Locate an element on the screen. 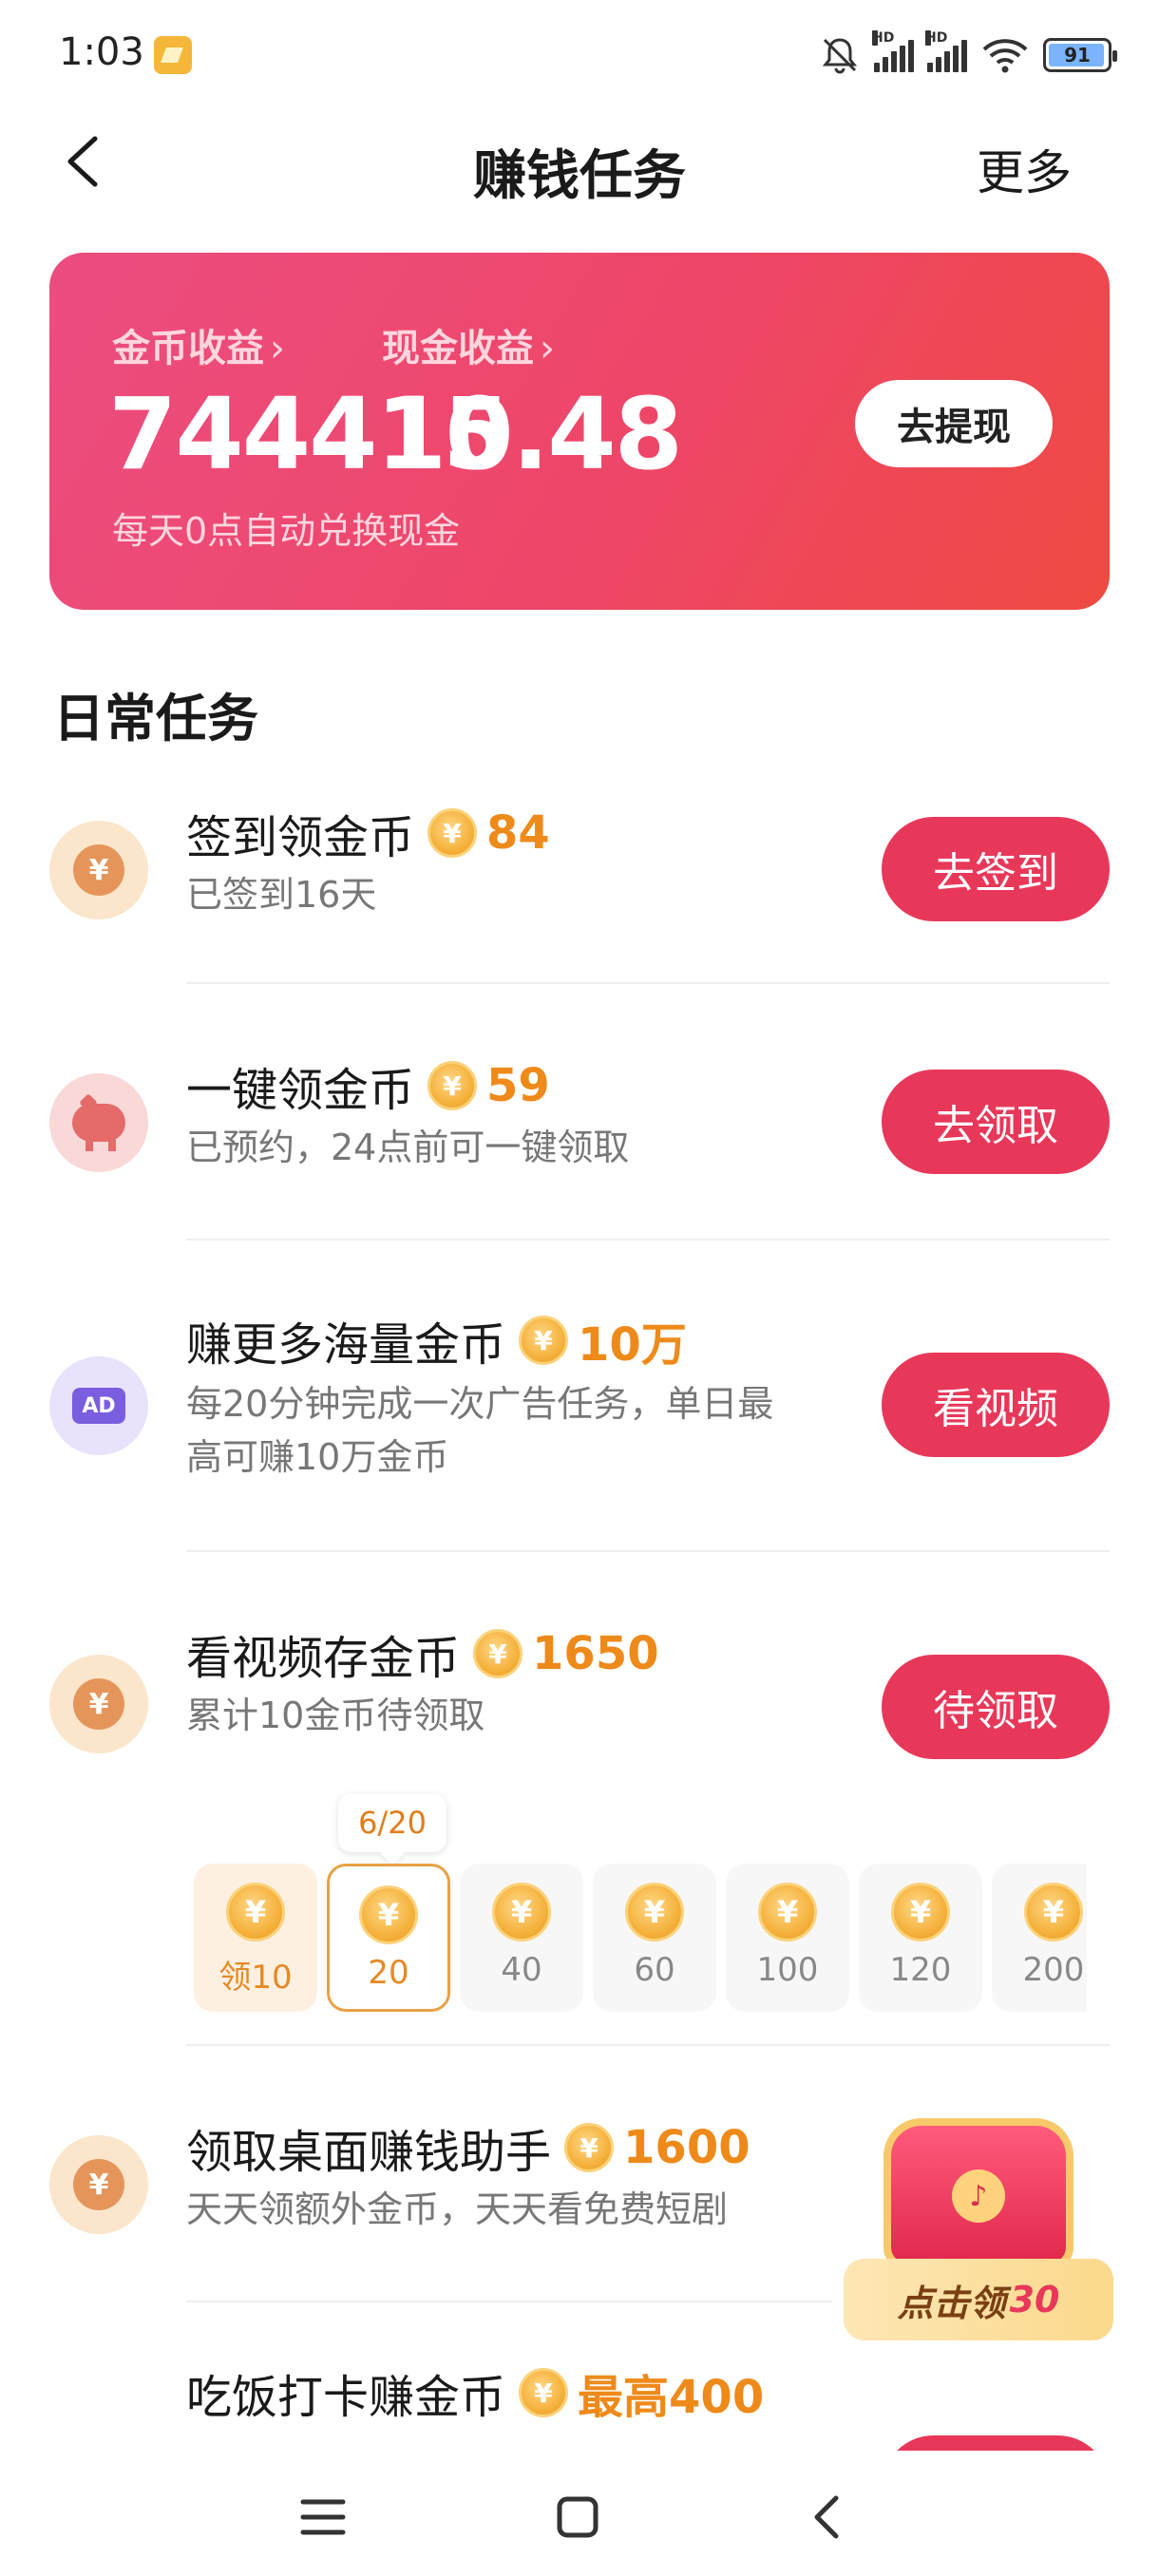 The height and width of the screenshot is (2576, 1159). task-title-text: 看视频存金币 is located at coordinates (323, 1658).